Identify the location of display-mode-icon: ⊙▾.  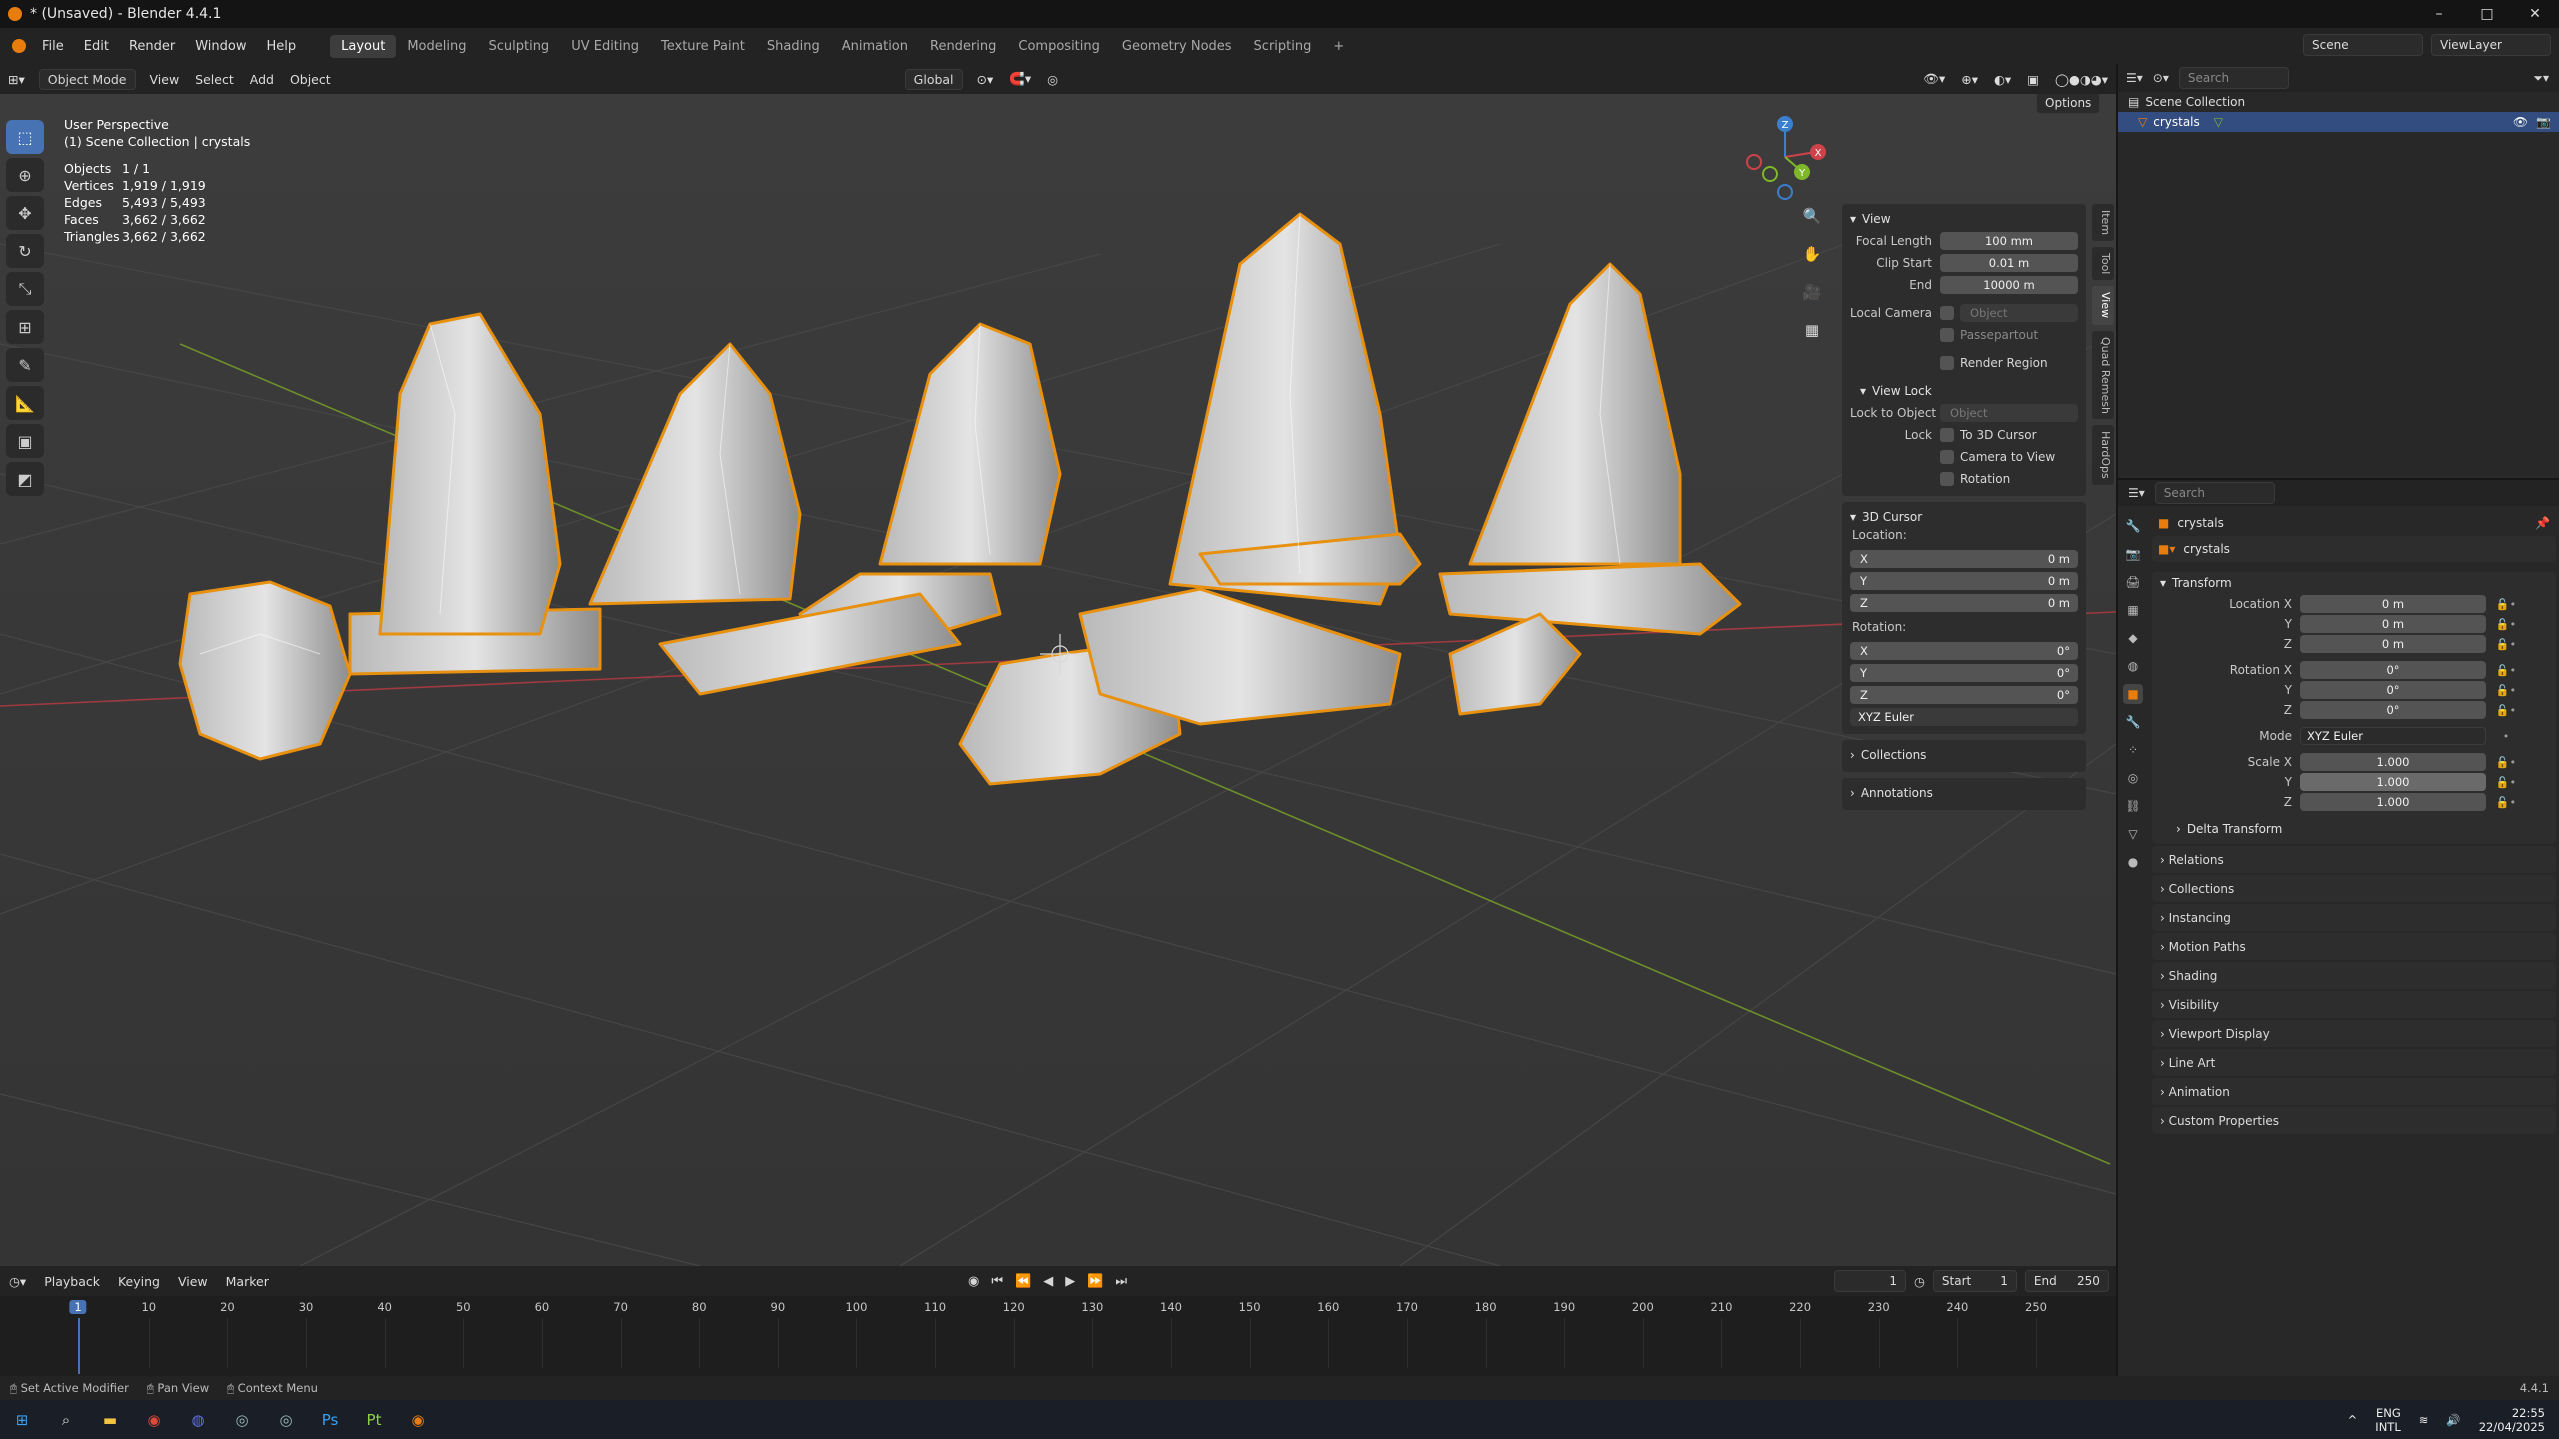
(2161, 78).